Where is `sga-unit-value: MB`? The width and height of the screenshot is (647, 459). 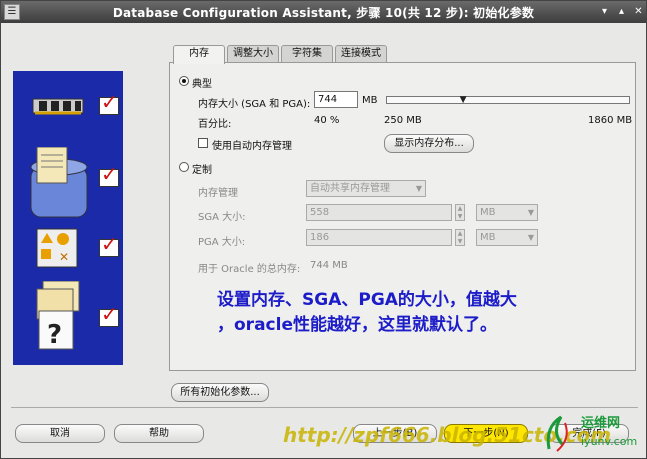
sga-unit-value: MB is located at coordinates (488, 212).